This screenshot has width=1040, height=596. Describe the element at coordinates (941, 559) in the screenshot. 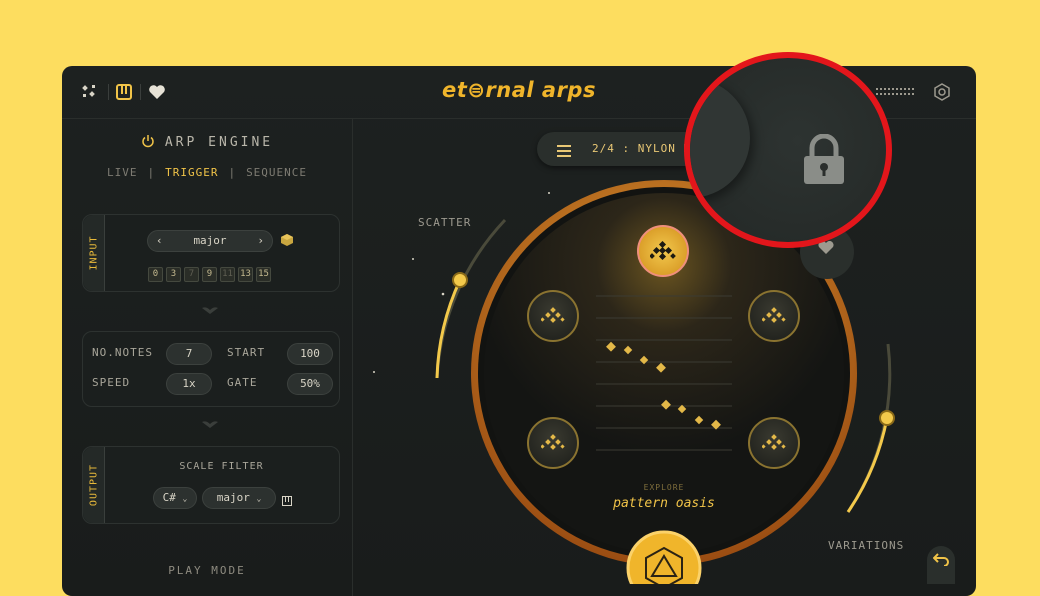

I see `undo-icon` at that location.